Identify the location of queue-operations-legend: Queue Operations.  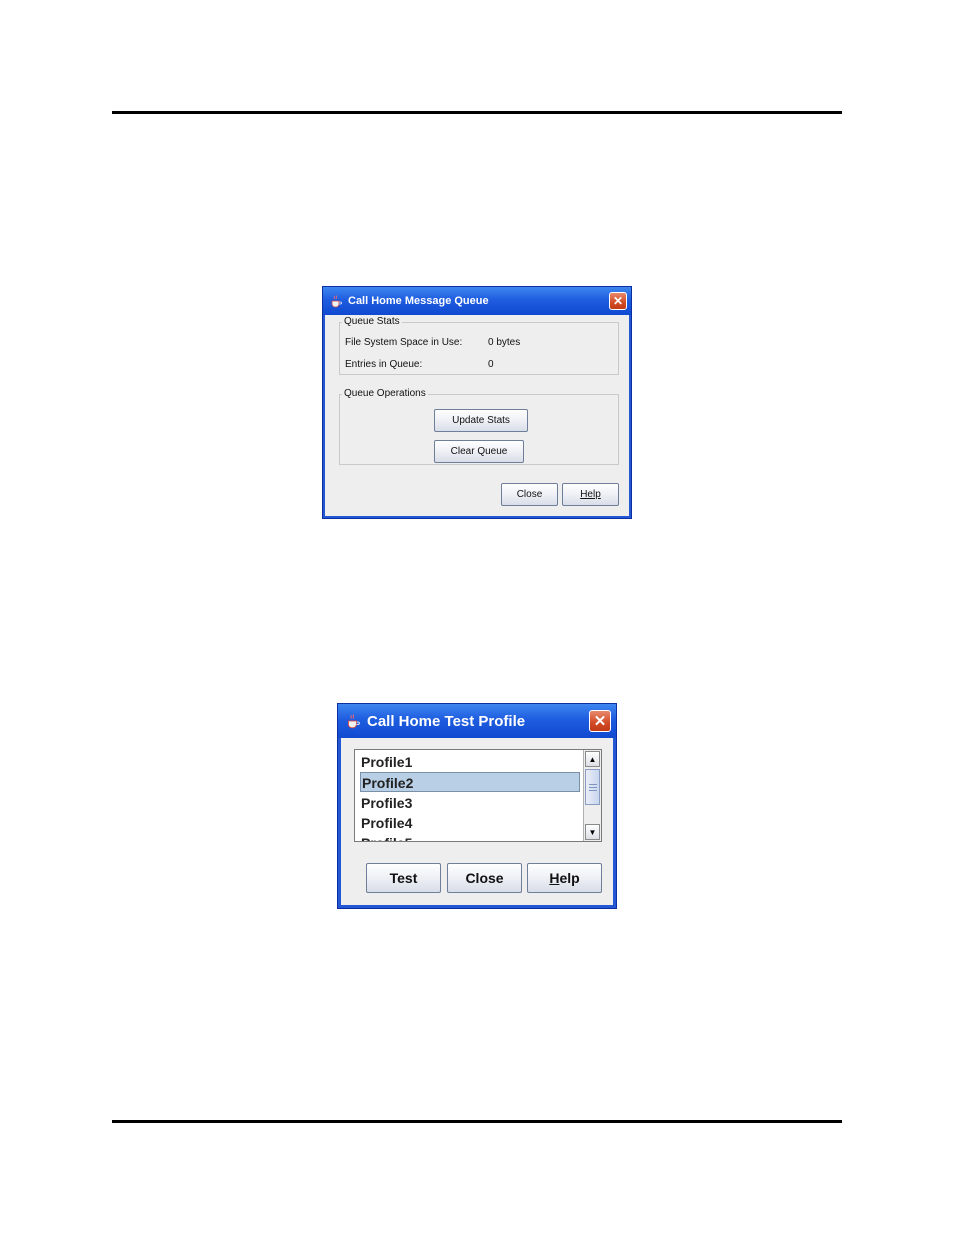
(385, 393).